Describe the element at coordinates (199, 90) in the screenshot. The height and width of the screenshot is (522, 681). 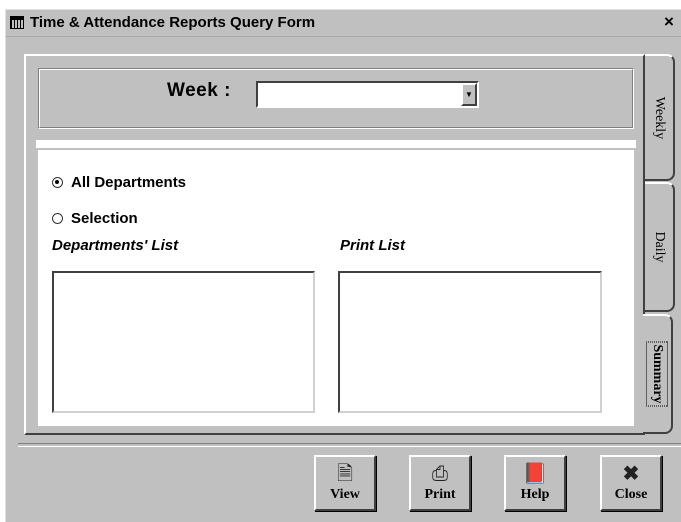
I see `week-label: Week :` at that location.